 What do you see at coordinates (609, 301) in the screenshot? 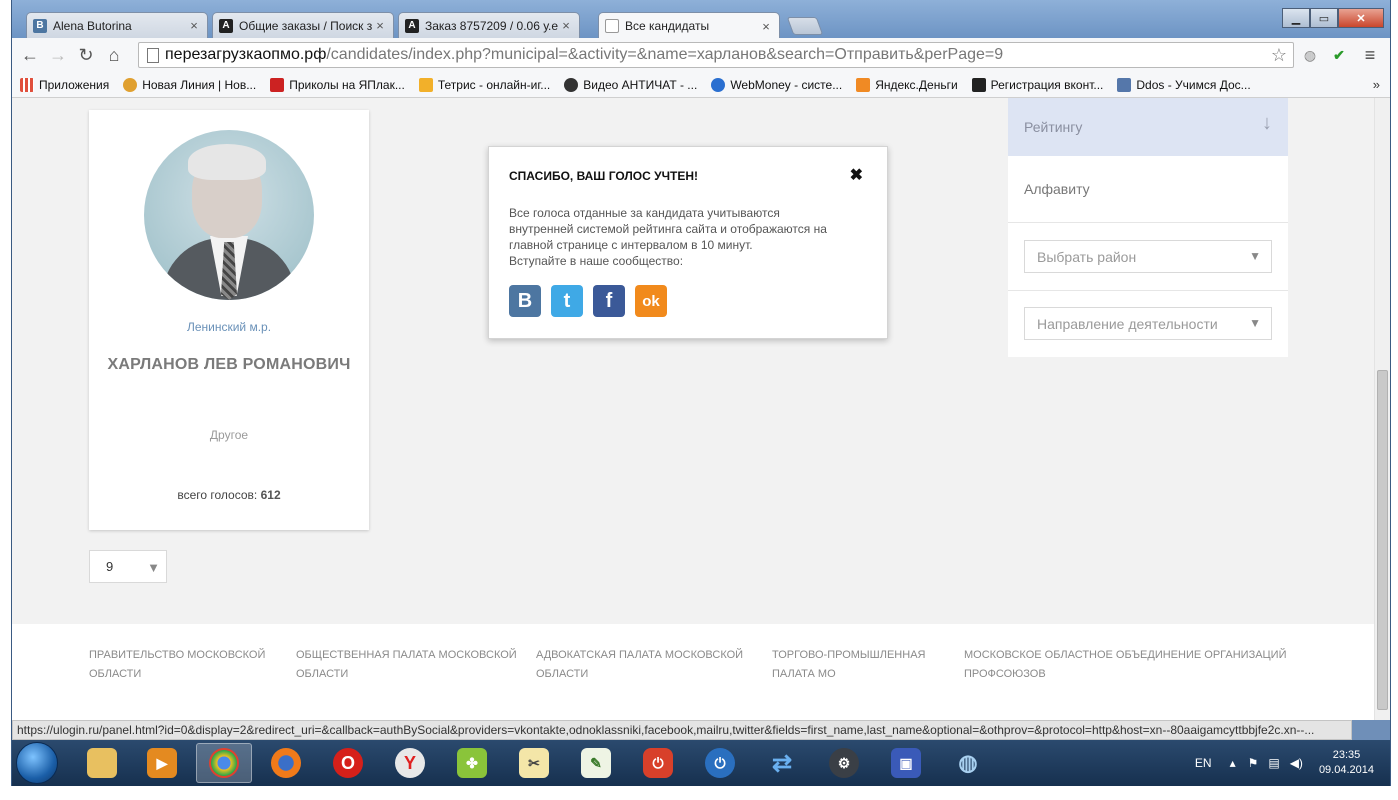
I see `facebook-icon: f` at bounding box center [609, 301].